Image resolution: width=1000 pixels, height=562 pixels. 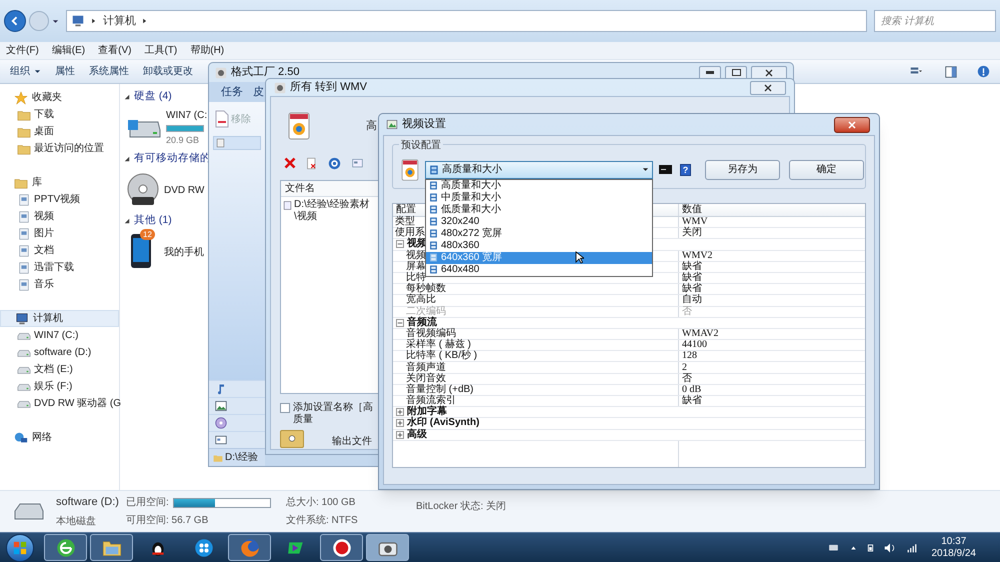 I want to click on output-path: D:\经验, so click(x=241, y=458).